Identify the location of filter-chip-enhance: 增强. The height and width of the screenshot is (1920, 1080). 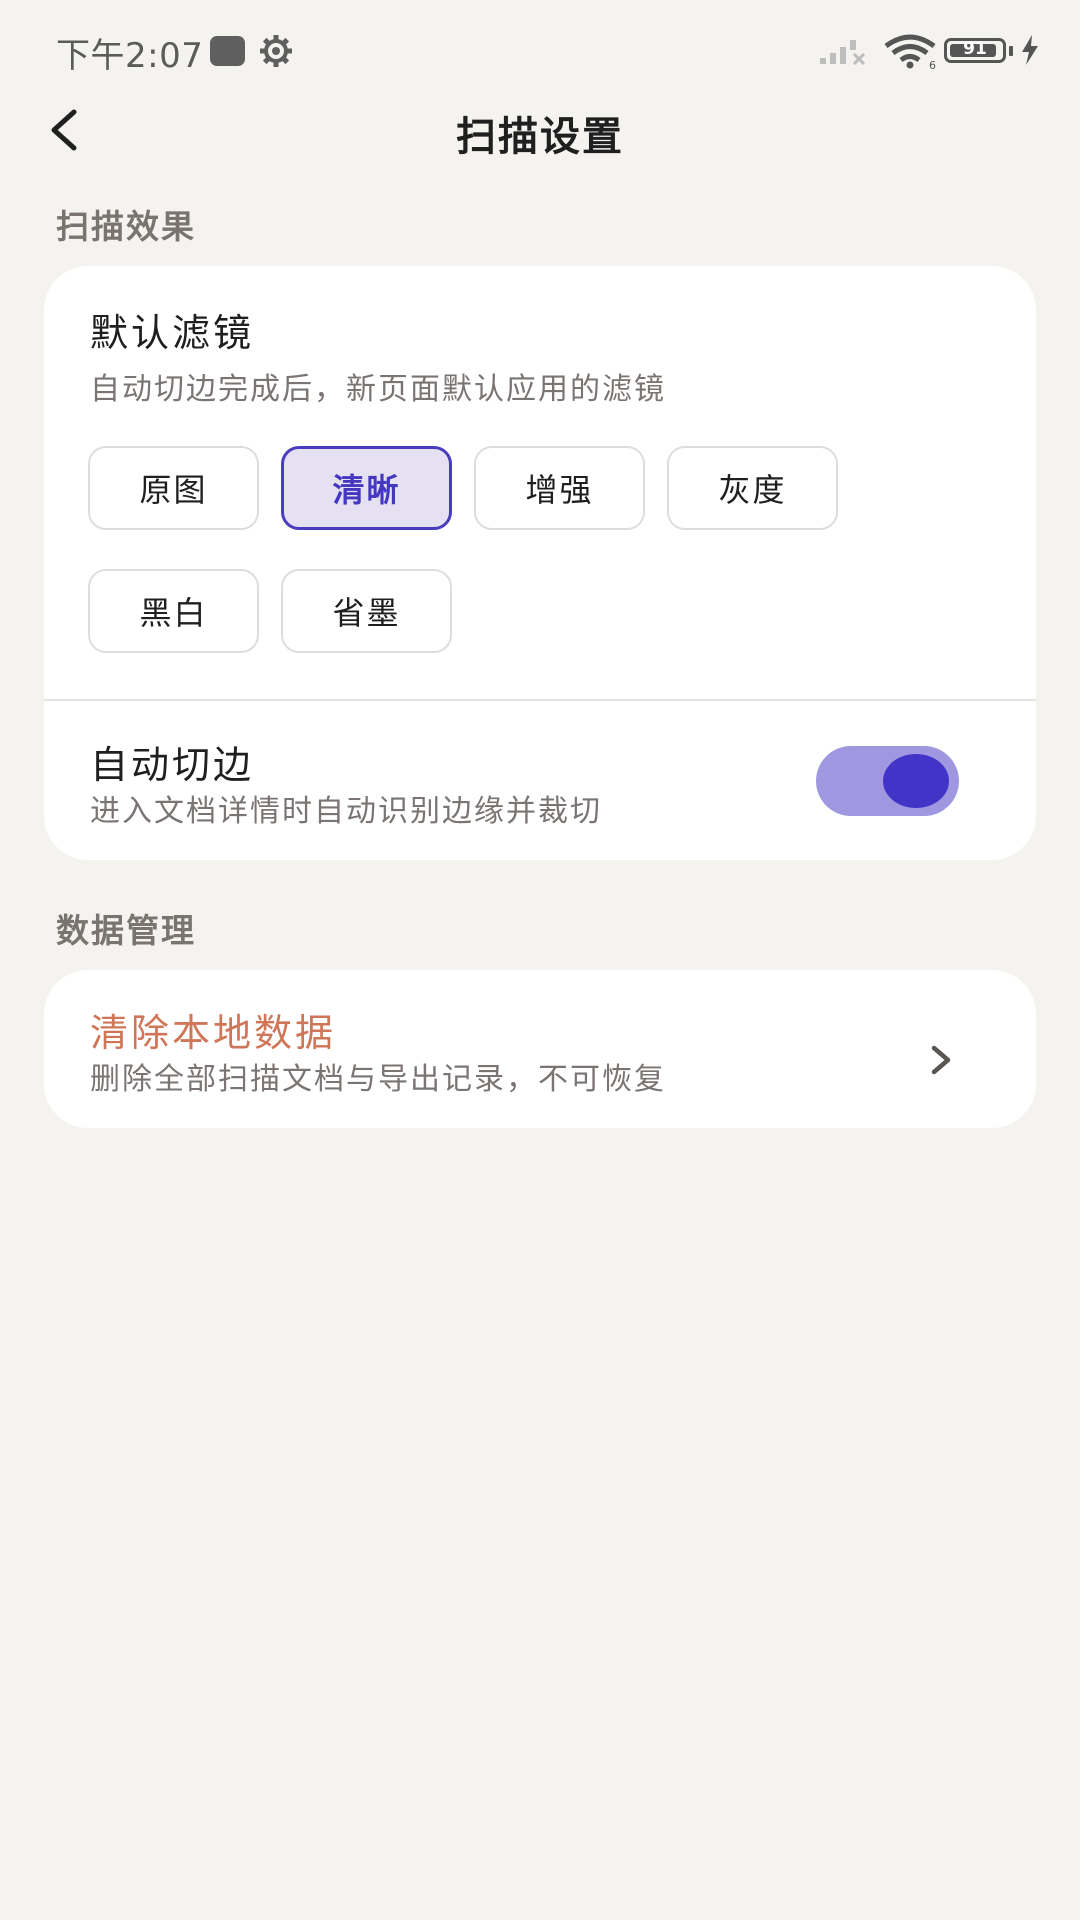
(559, 488).